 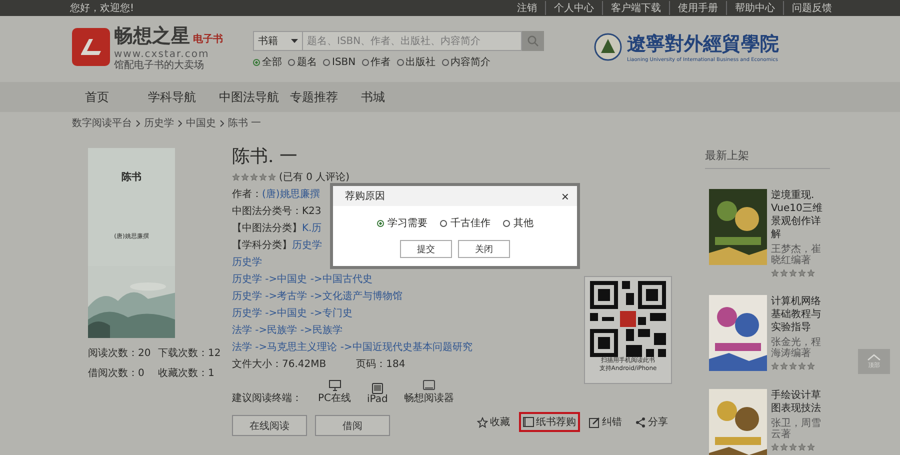 I want to click on search-field: 题名、ISBN、作者、出版社、内容简介, so click(x=412, y=41).